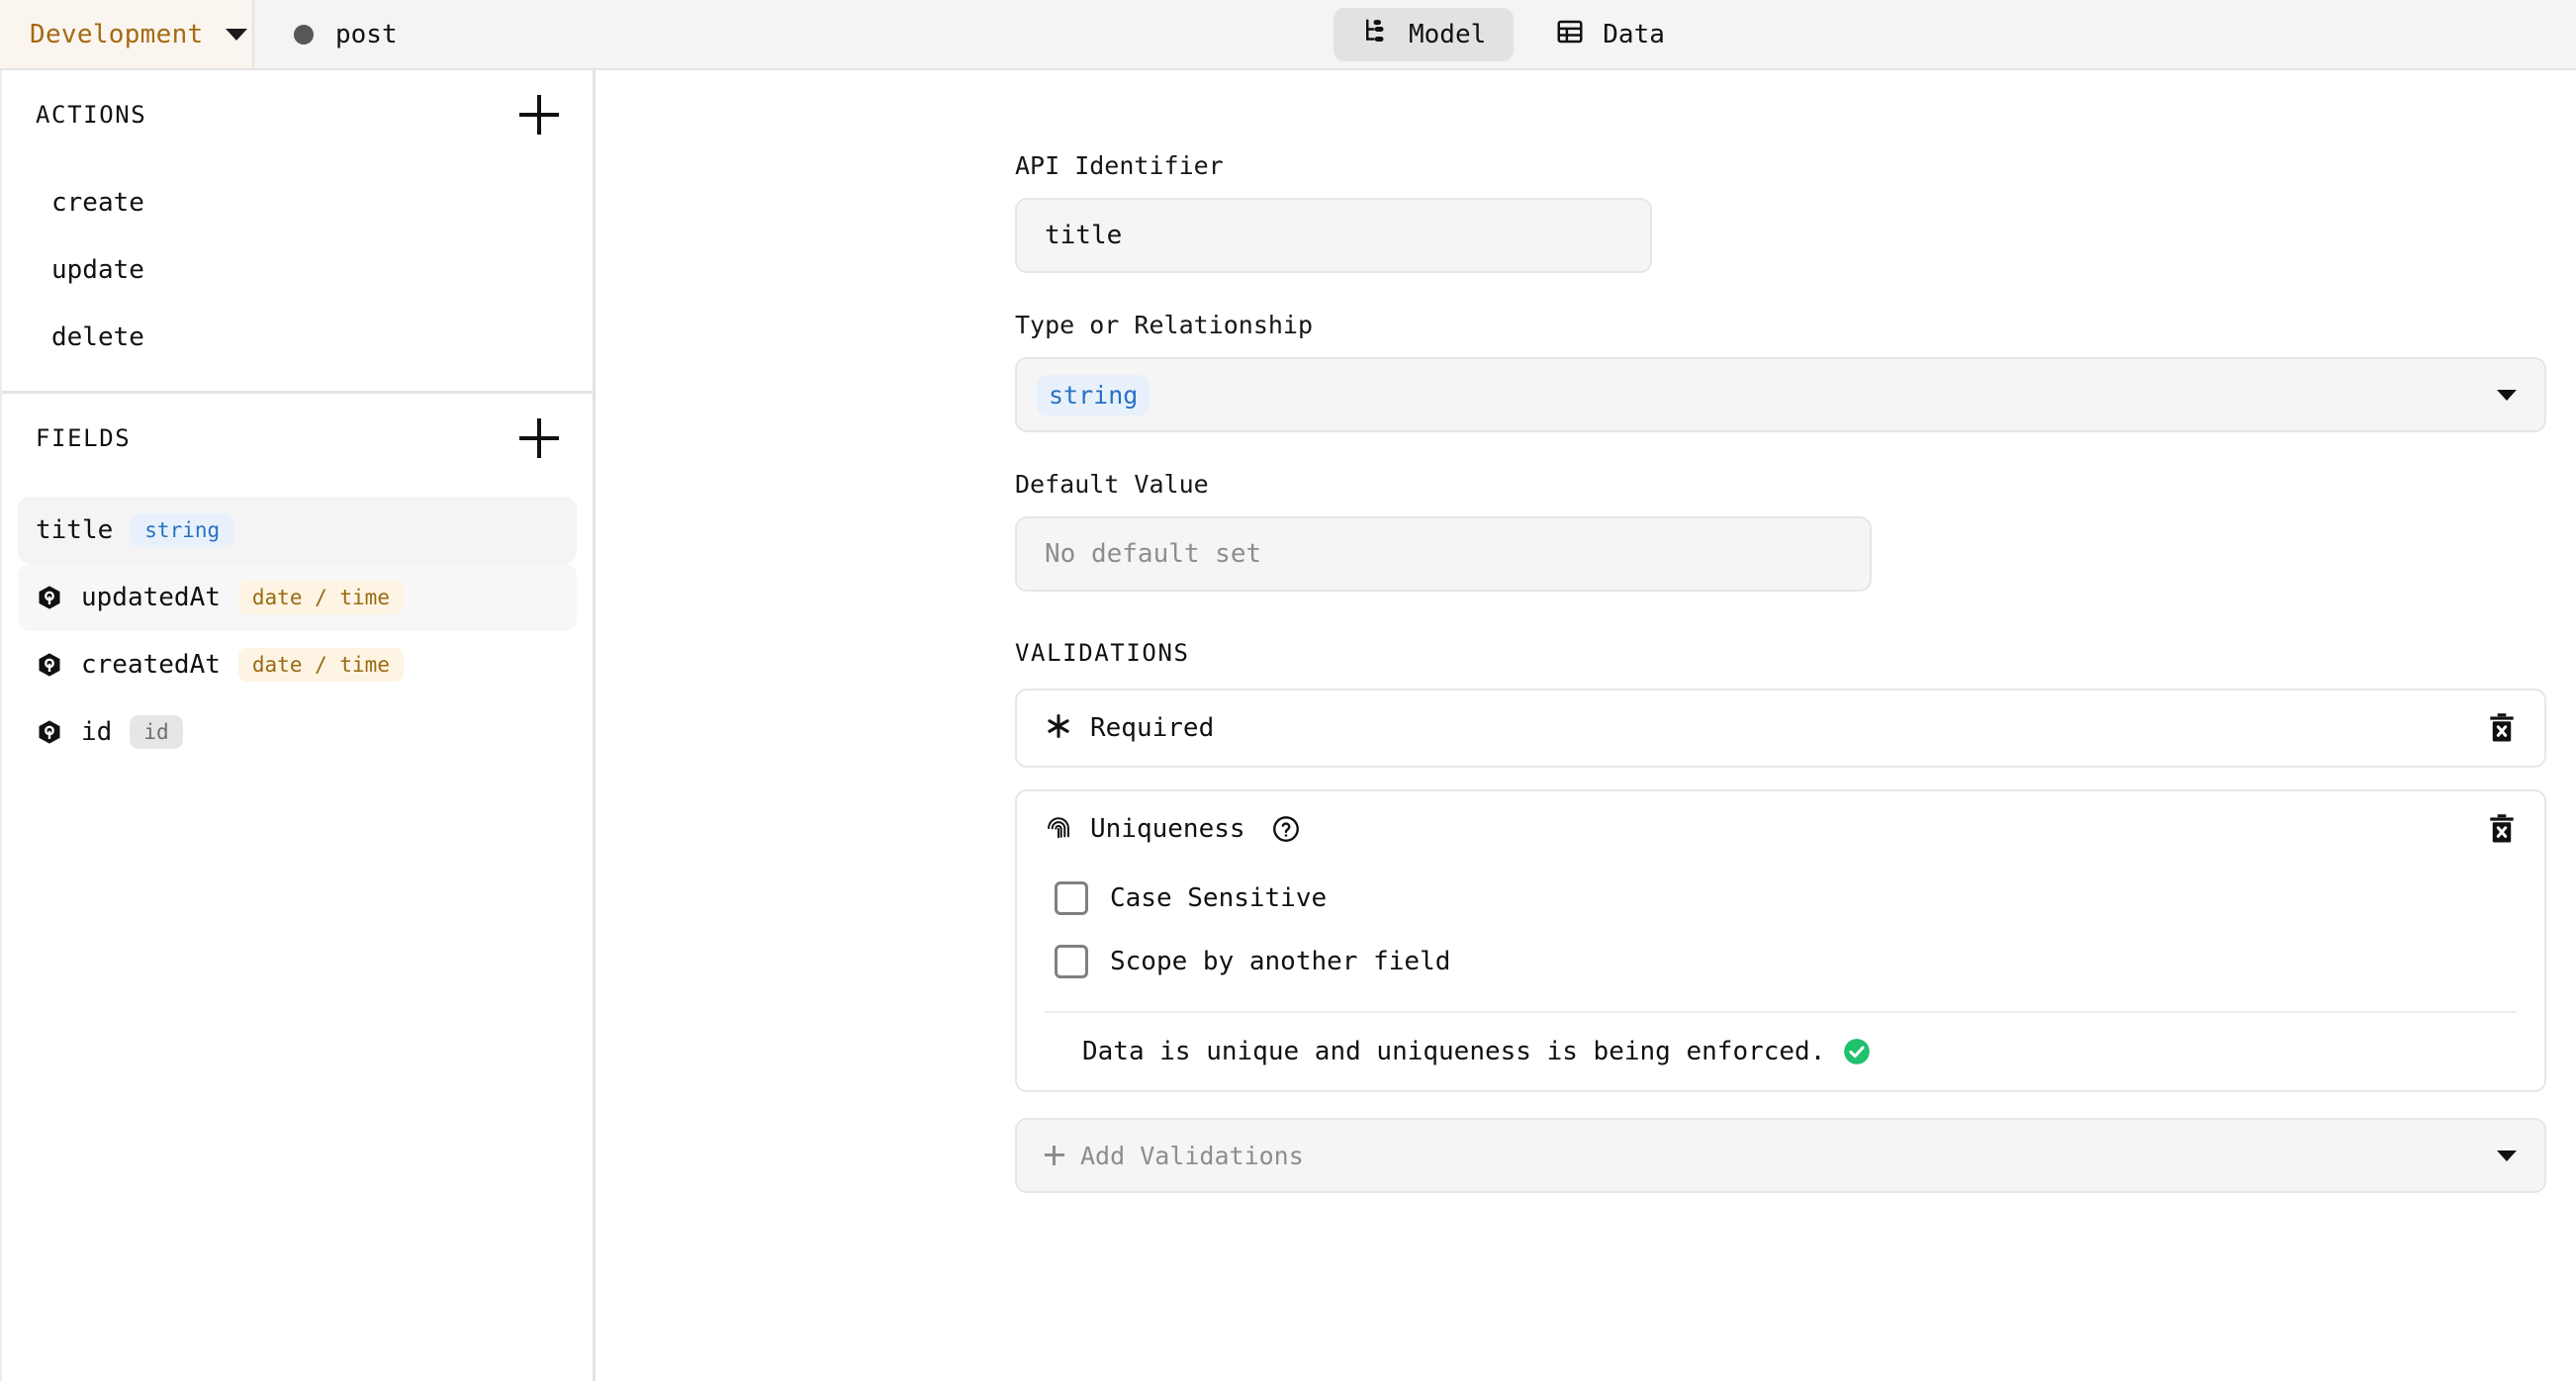  I want to click on api-identifier-label: API Identifier, so click(1119, 165).